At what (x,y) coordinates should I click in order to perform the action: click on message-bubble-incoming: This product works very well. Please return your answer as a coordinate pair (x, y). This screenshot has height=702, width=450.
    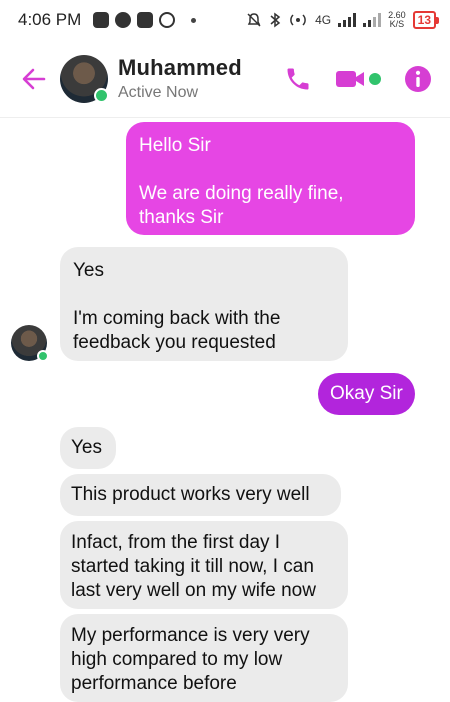
    Looking at the image, I should click on (200, 495).